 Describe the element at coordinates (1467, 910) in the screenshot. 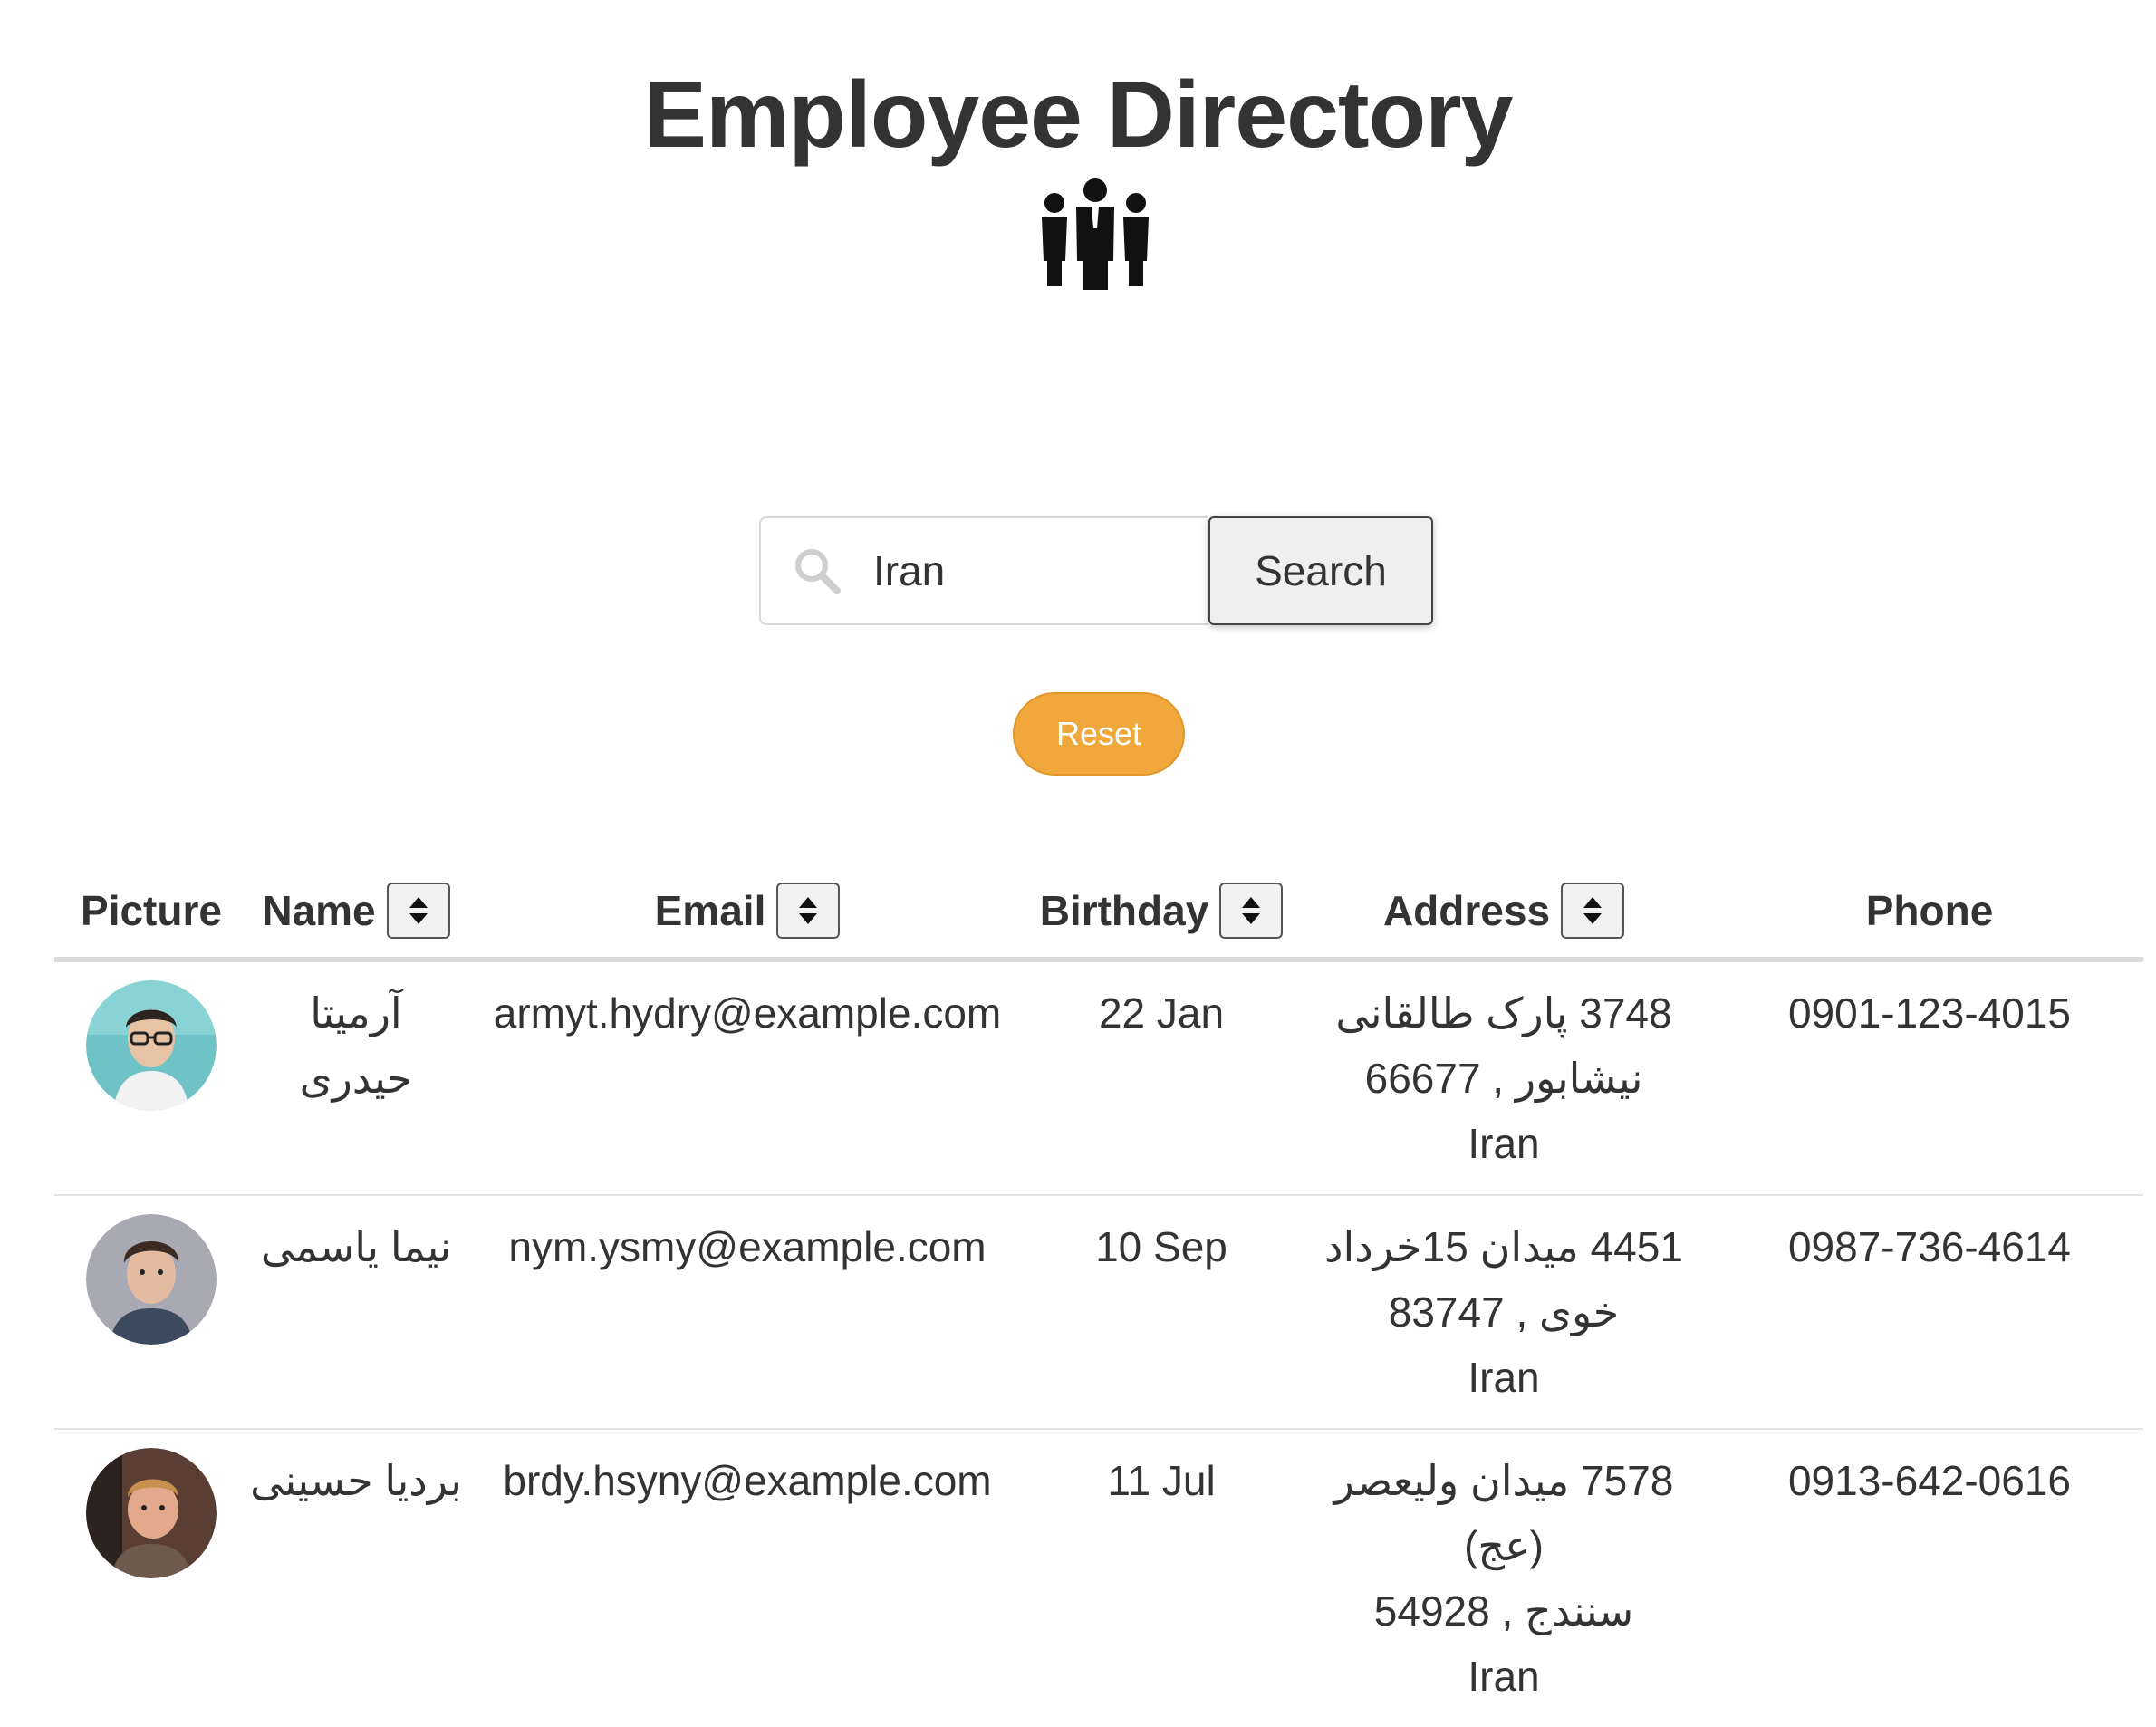

I see `column-label: Address` at that location.